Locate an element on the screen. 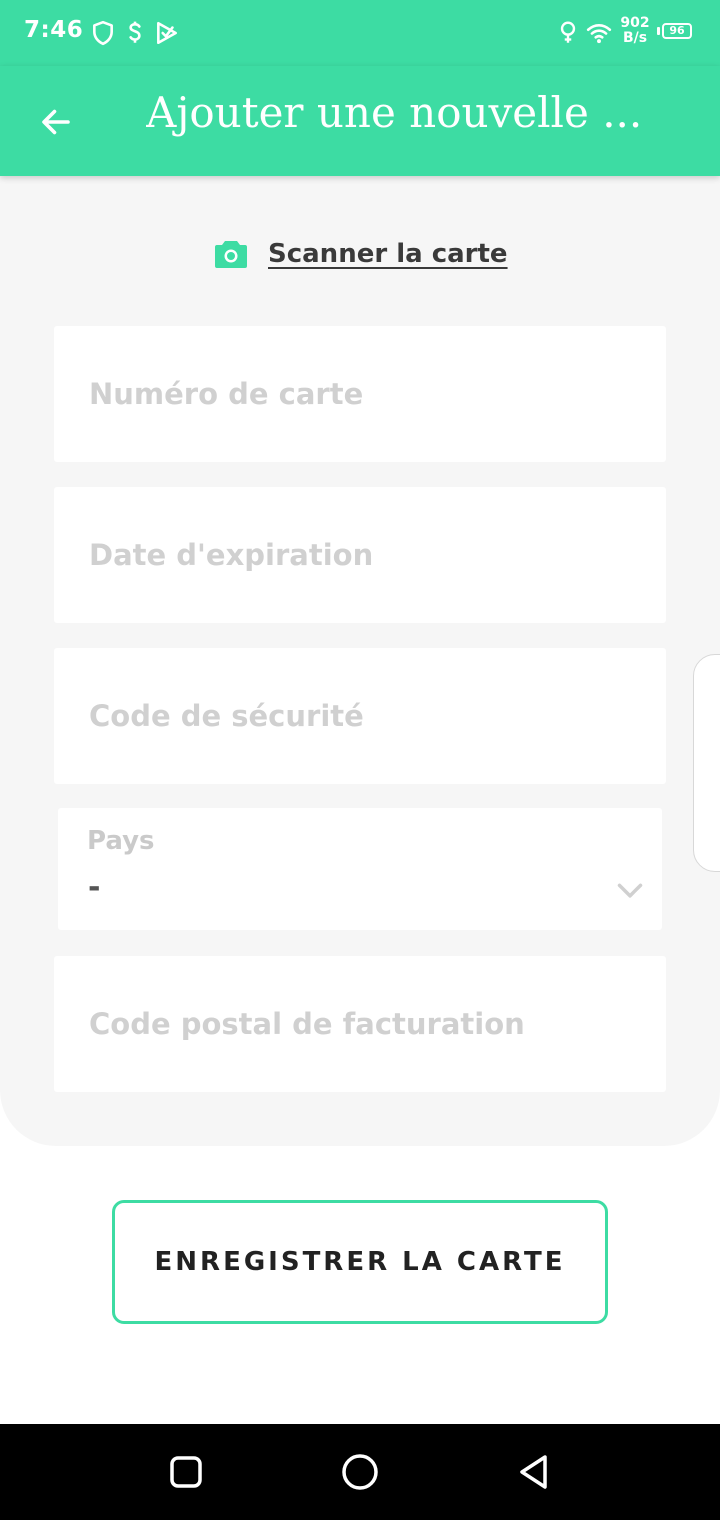  home-circle-icon is located at coordinates (360, 1472).